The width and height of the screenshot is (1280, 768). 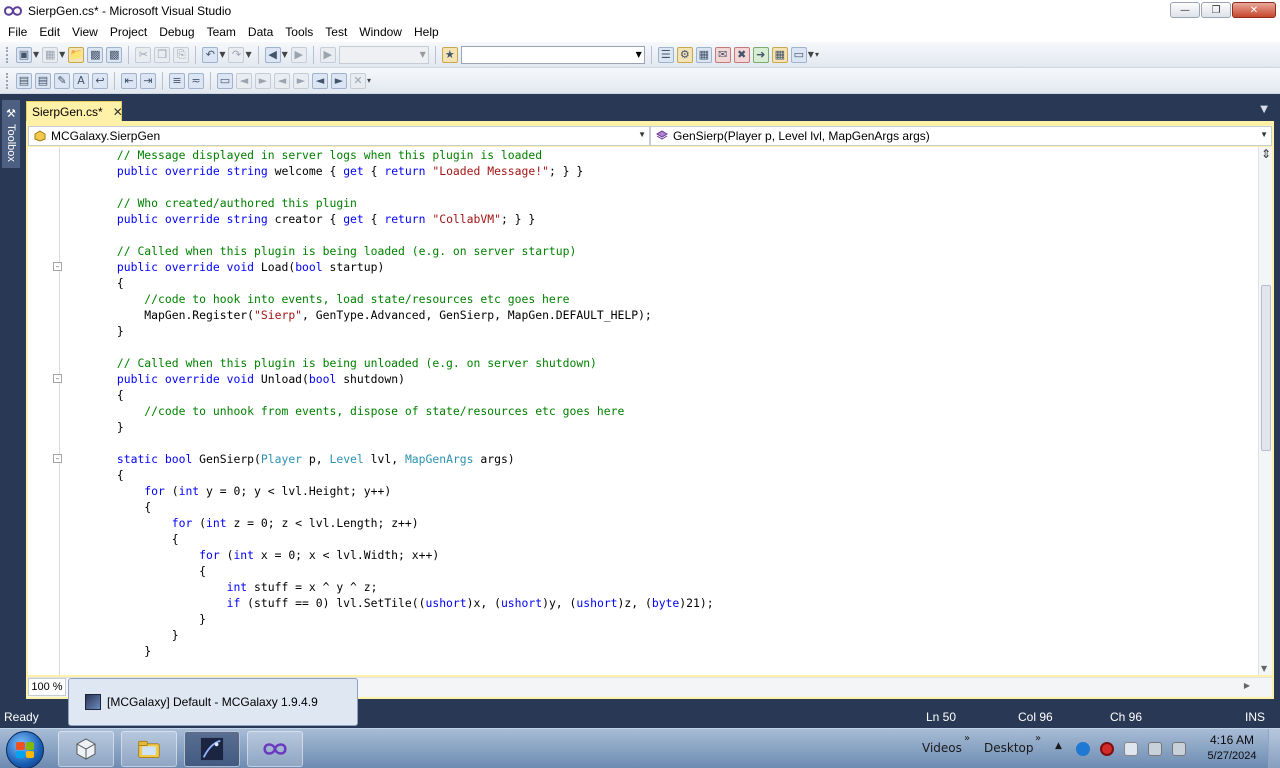 I want to click on maximize-button: ❐, so click(x=1216, y=10).